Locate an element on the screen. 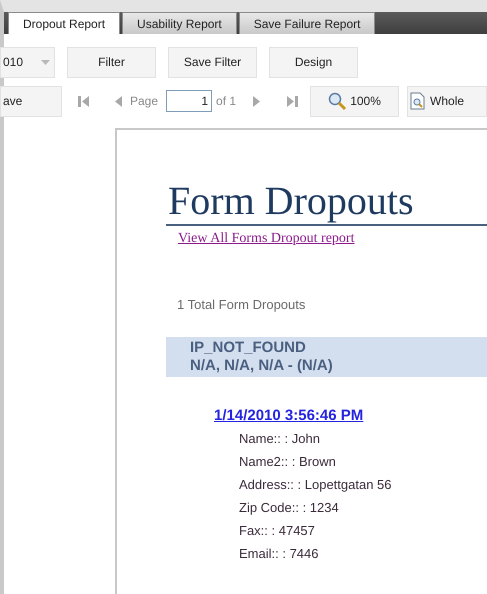 This screenshot has height=594, width=487. save-button: ave is located at coordinates (31, 101).